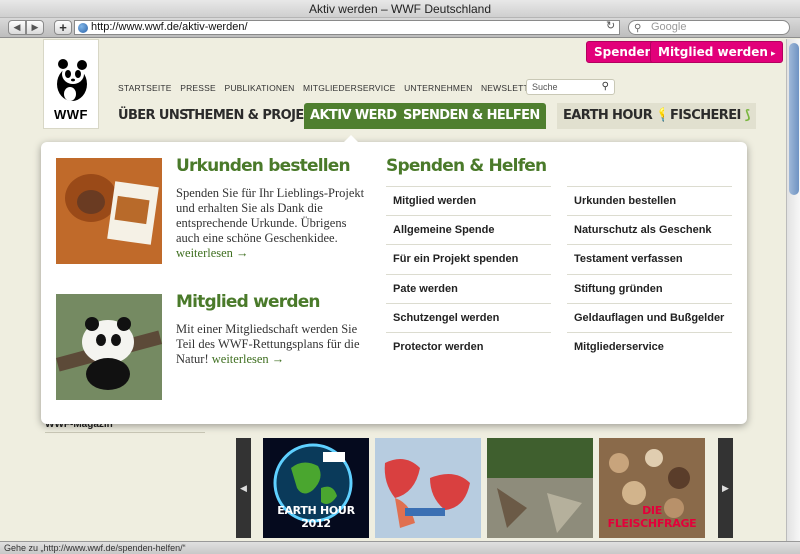 This screenshot has width=800, height=554. What do you see at coordinates (153, 116) in the screenshot?
I see `nav-ueber-uns: ÜBER UNS` at bounding box center [153, 116].